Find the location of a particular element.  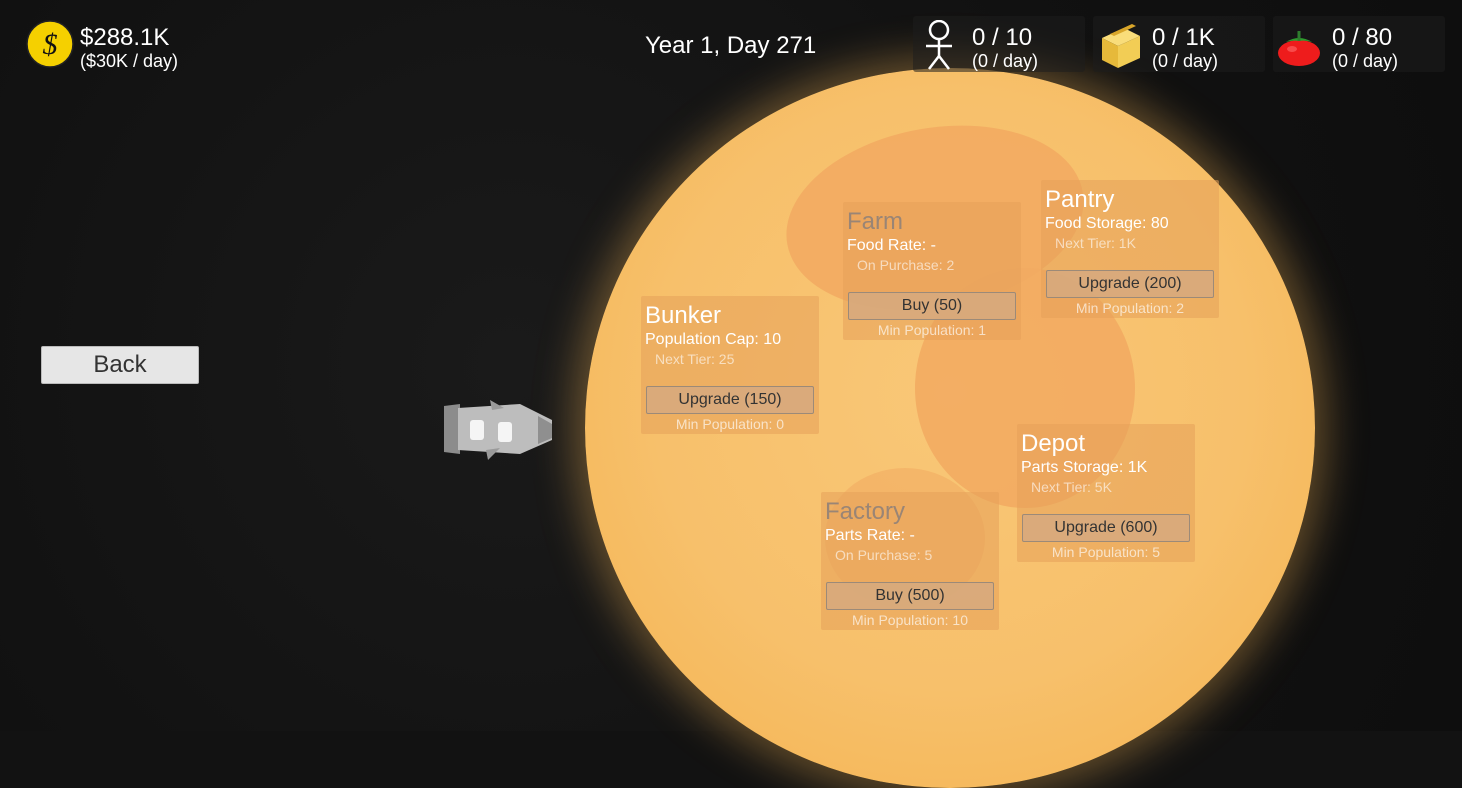

food-amount: 0 / 80 is located at coordinates (1362, 37).